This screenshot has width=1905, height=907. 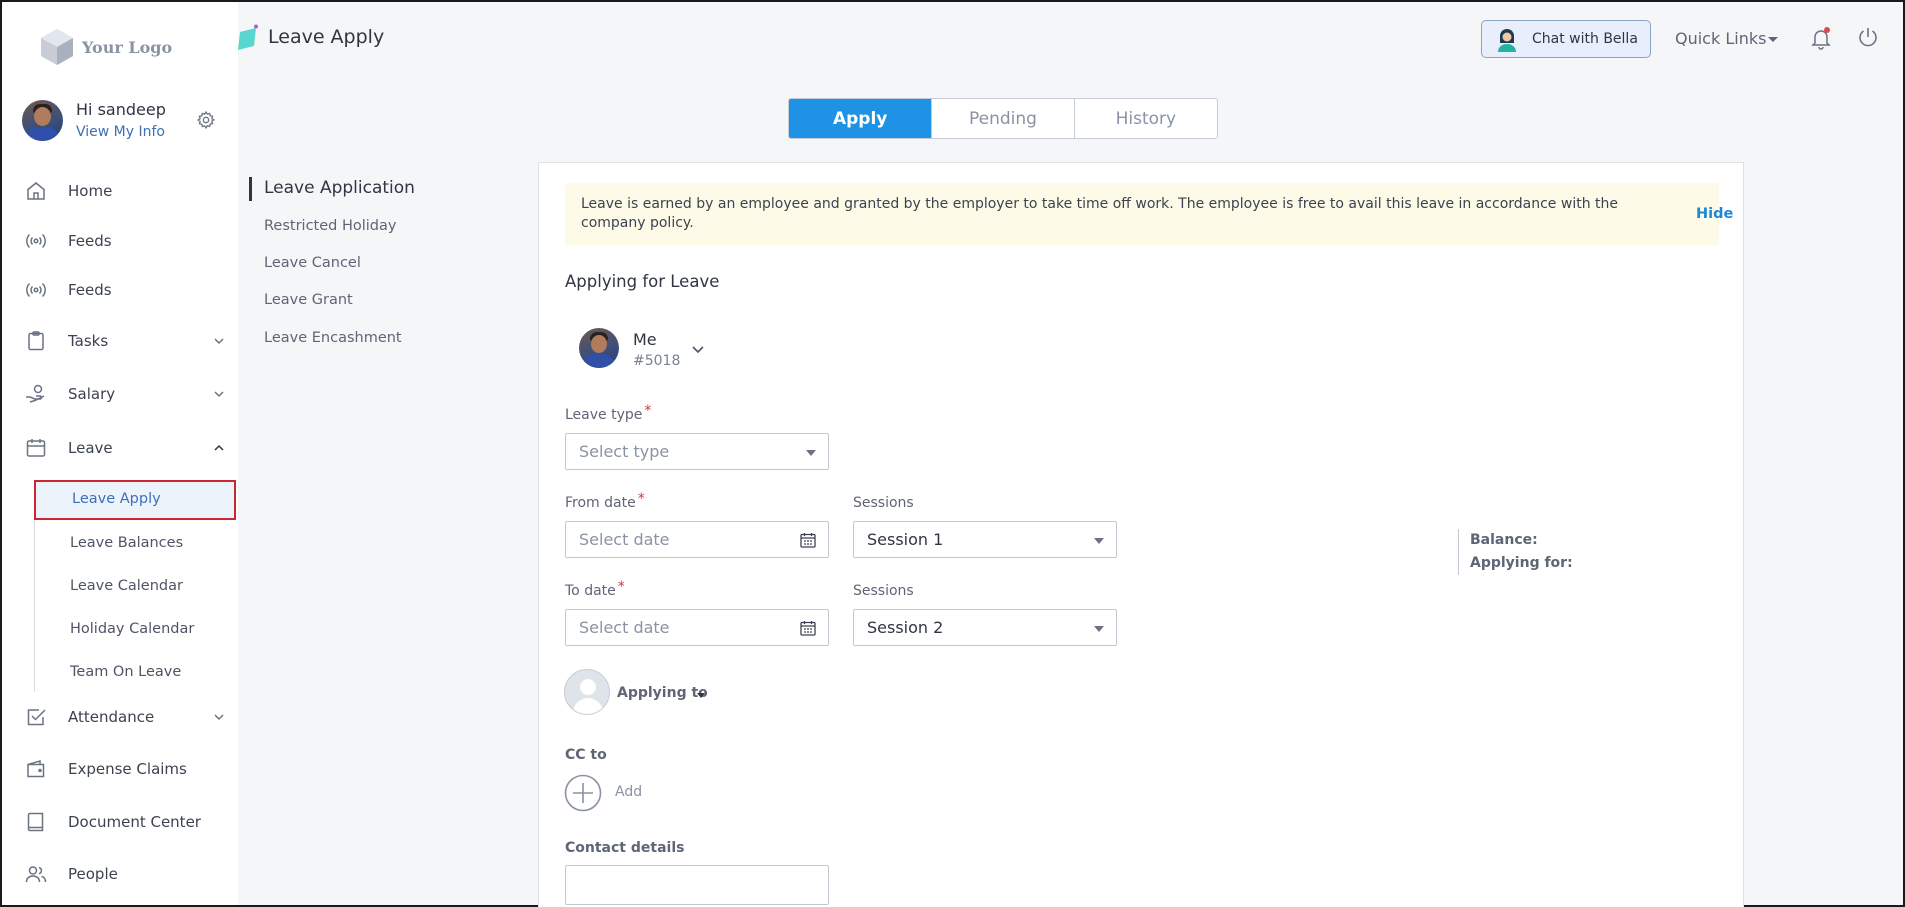 I want to click on applying-for-label: Applying for:, so click(x=1521, y=563).